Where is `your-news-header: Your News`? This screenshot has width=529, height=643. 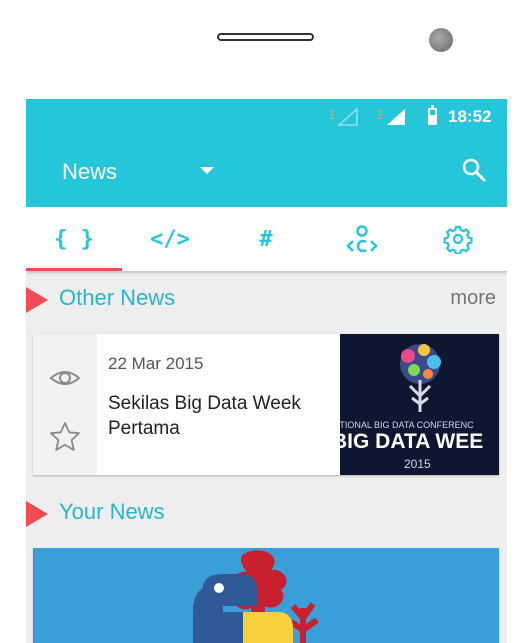
your-news-header: Your News is located at coordinates (266, 513).